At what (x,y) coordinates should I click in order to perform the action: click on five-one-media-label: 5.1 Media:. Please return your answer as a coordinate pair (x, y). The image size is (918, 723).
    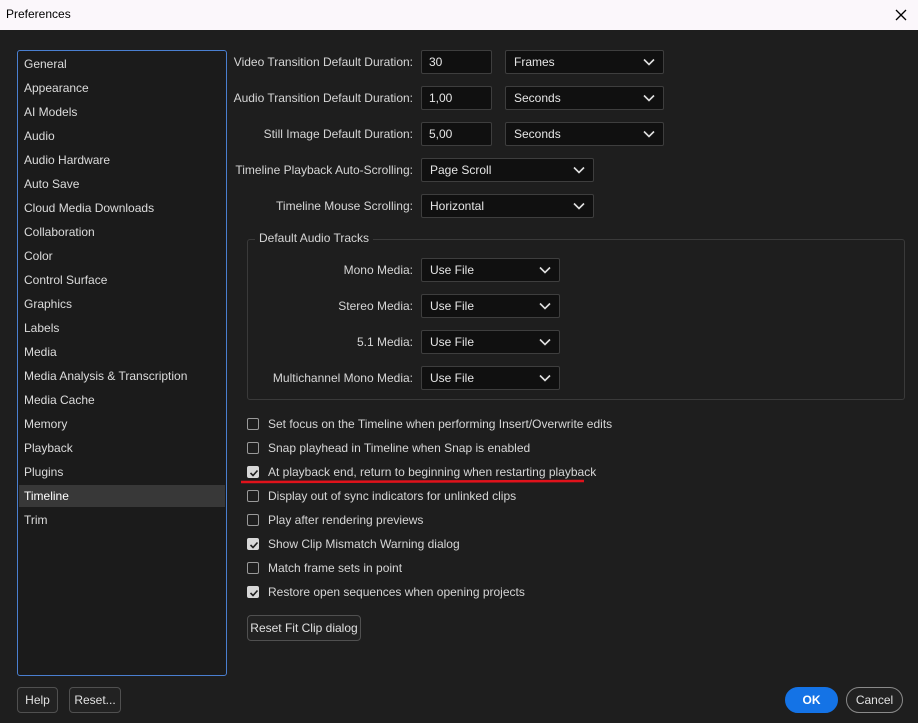
    Looking at the image, I should click on (384, 342).